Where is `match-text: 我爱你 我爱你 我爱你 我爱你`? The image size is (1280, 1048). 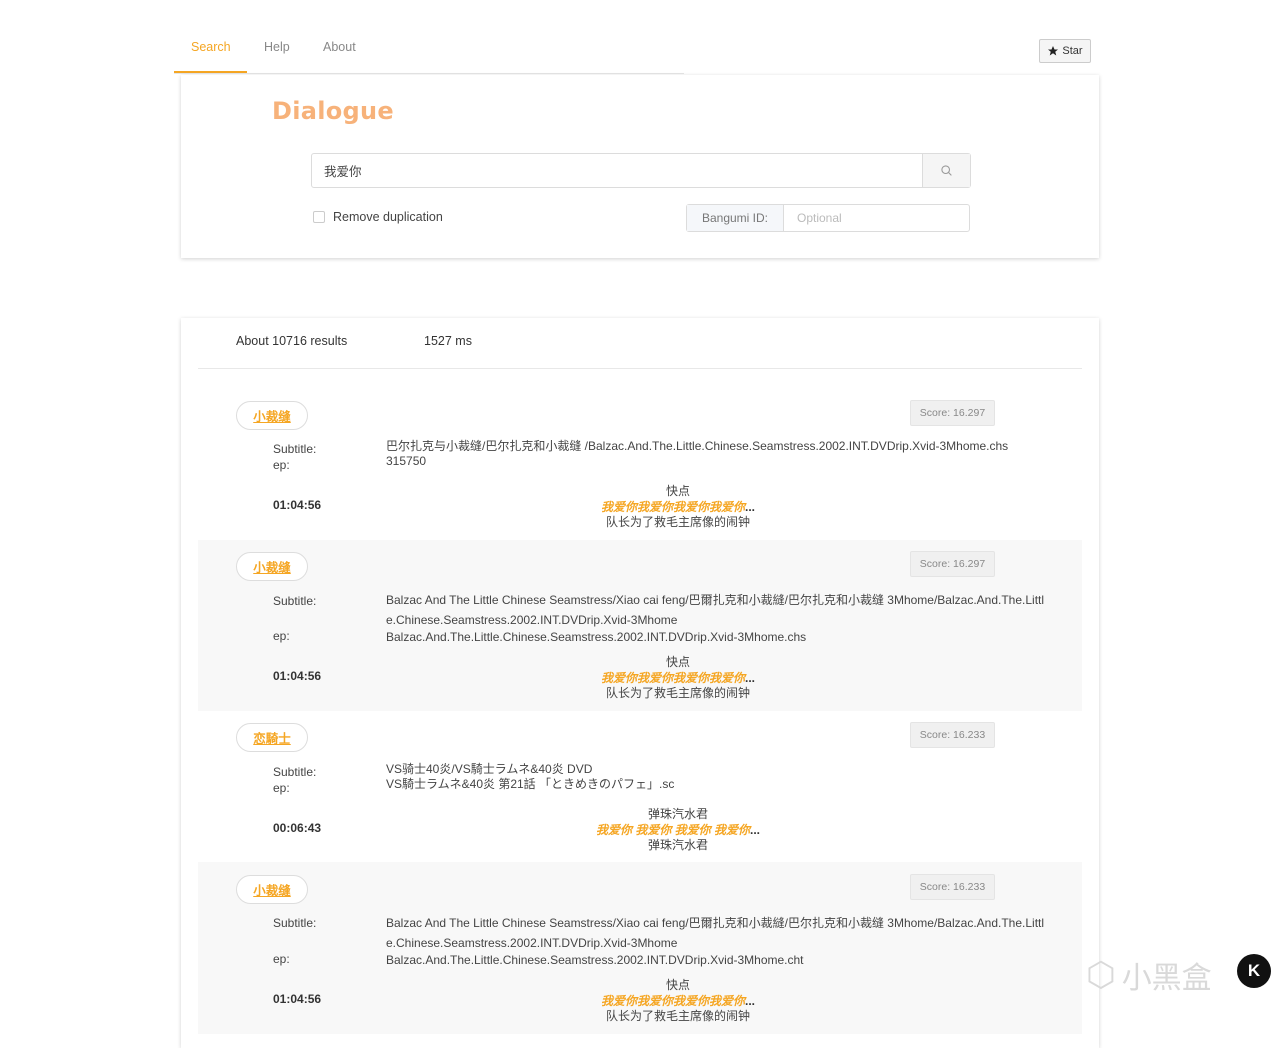 match-text: 我爱你 我爱你 我爱你 我爱你 is located at coordinates (672, 830).